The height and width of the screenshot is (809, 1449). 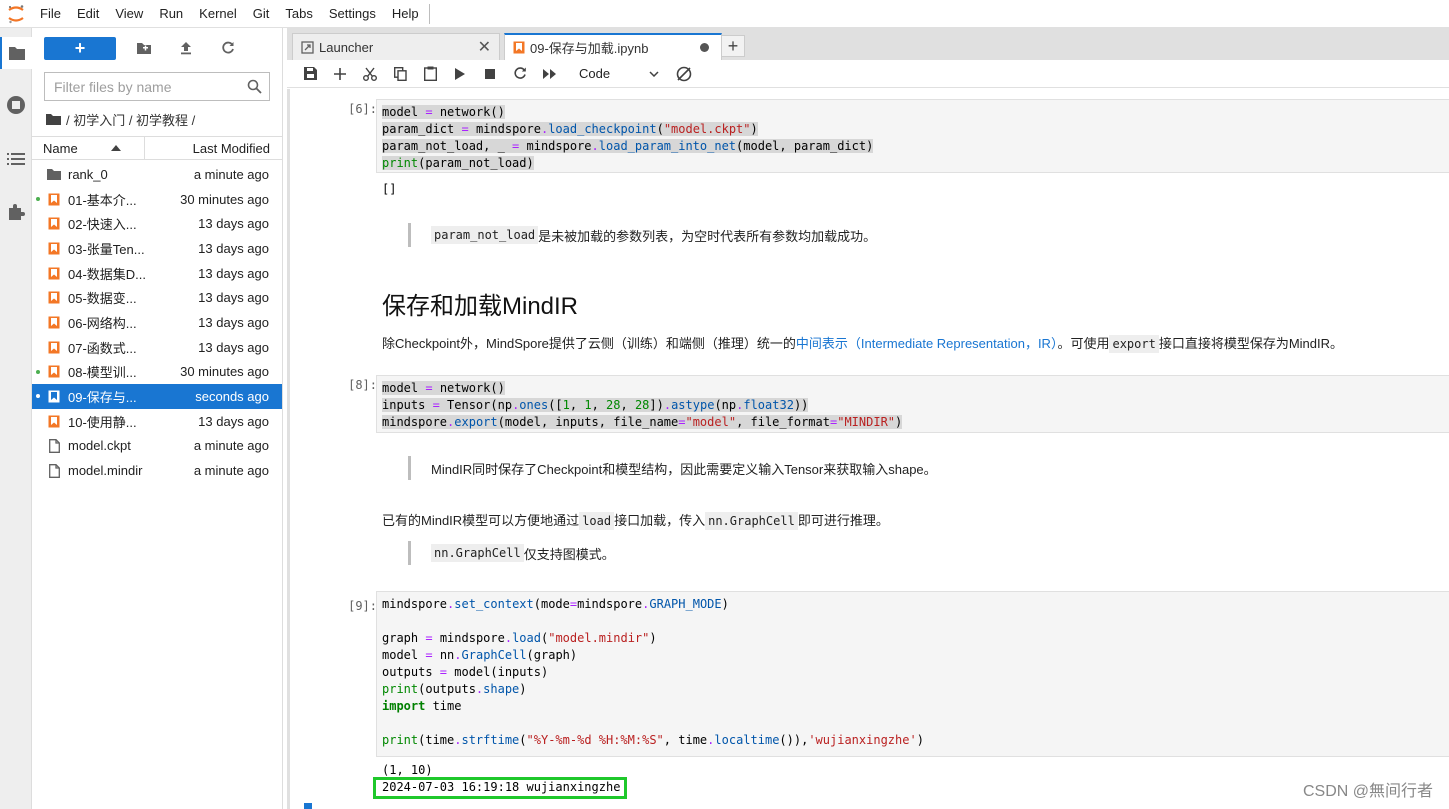 What do you see at coordinates (405, 14) in the screenshot?
I see `menu-help: Help` at bounding box center [405, 14].